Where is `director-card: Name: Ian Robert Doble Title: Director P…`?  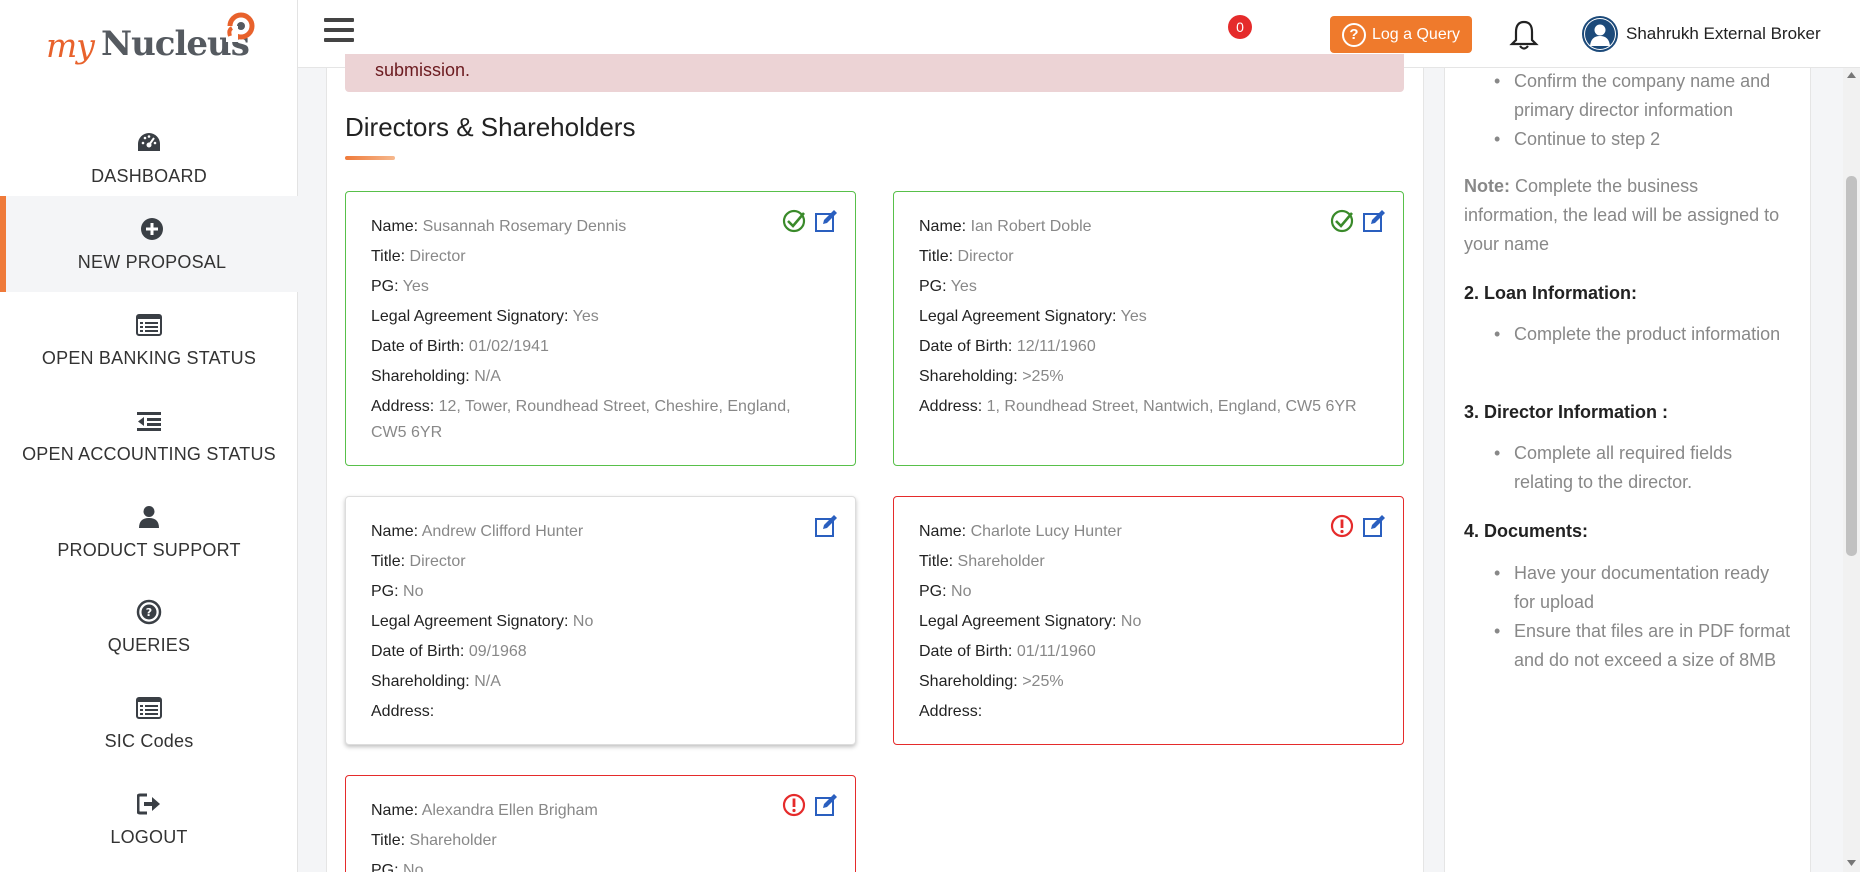 director-card: Name: Ian Robert Doble Title: Director P… is located at coordinates (1148, 328).